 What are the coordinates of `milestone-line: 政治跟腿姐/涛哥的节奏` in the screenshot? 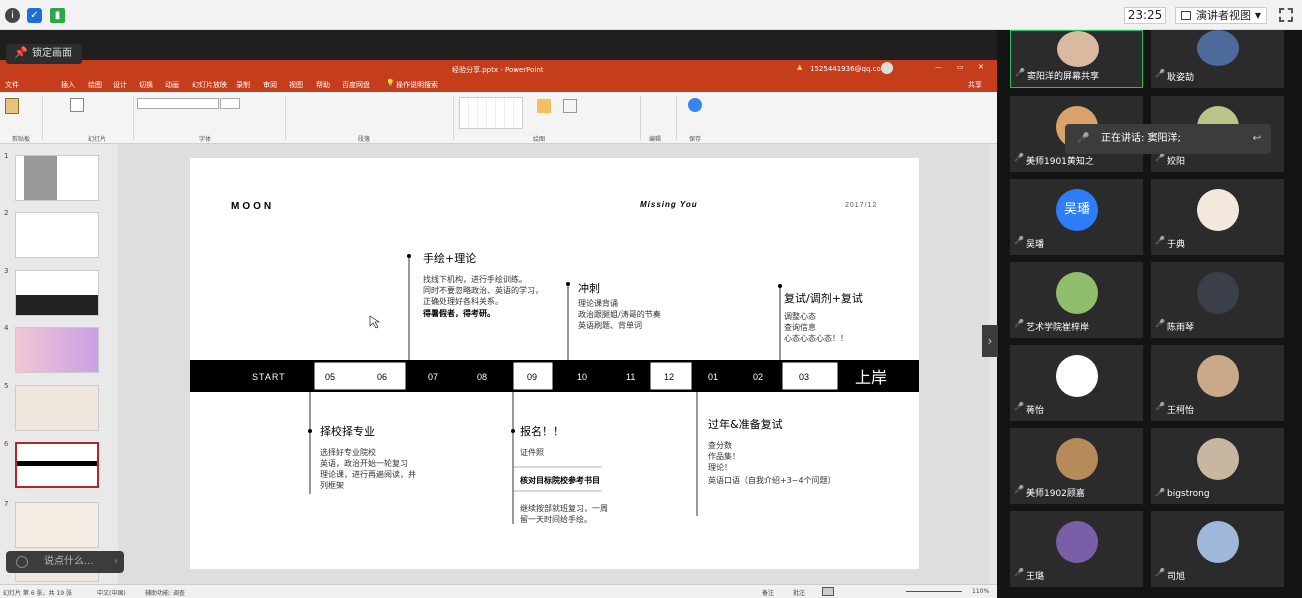 It's located at (619, 314).